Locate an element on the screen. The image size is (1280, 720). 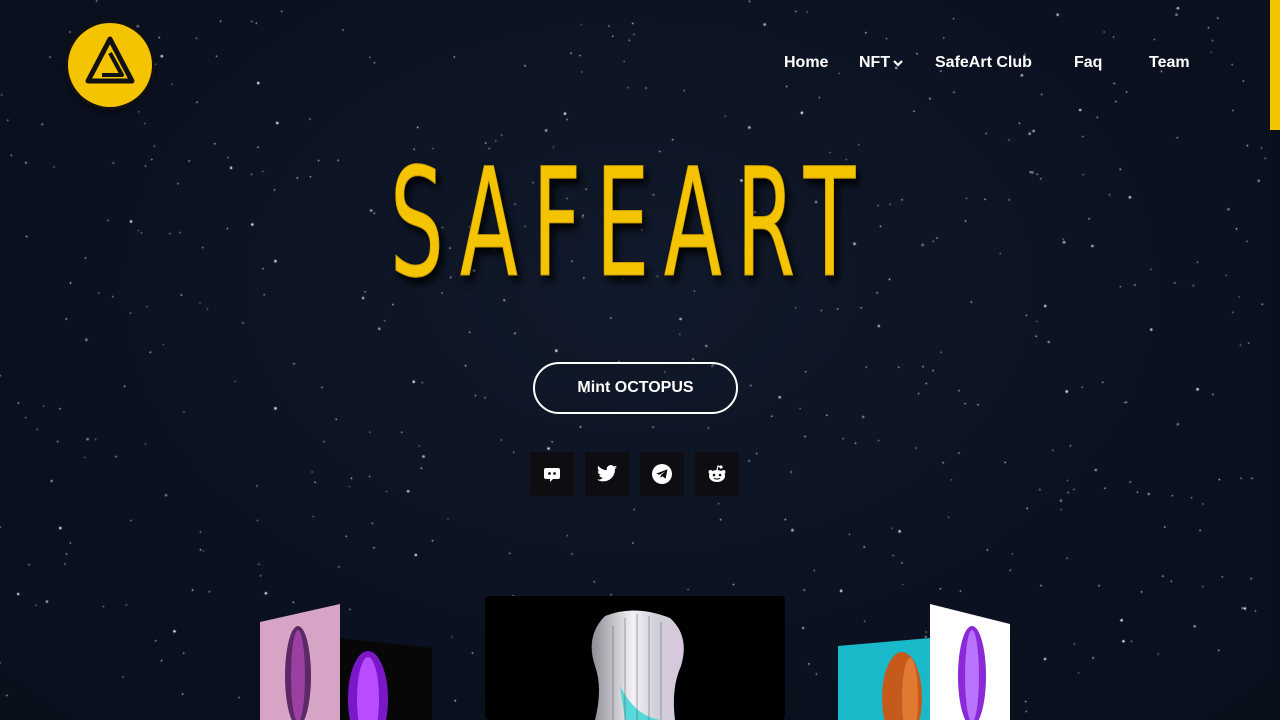
nft-card-center is located at coordinates (635, 658).